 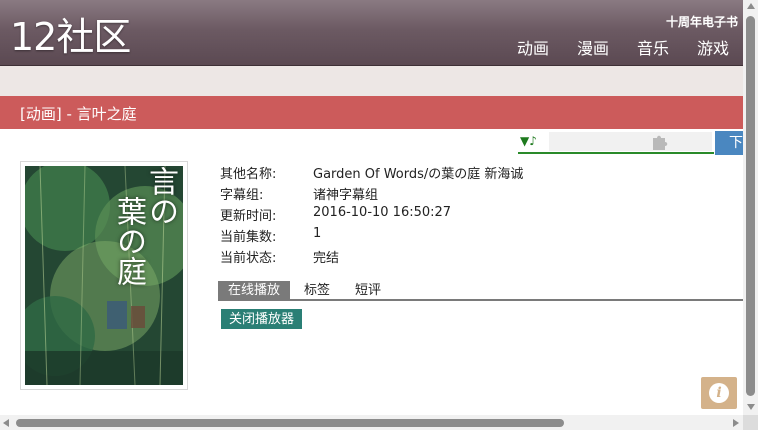 What do you see at coordinates (290, 423) in the screenshot?
I see `horizontal-scroll-thumb` at bounding box center [290, 423].